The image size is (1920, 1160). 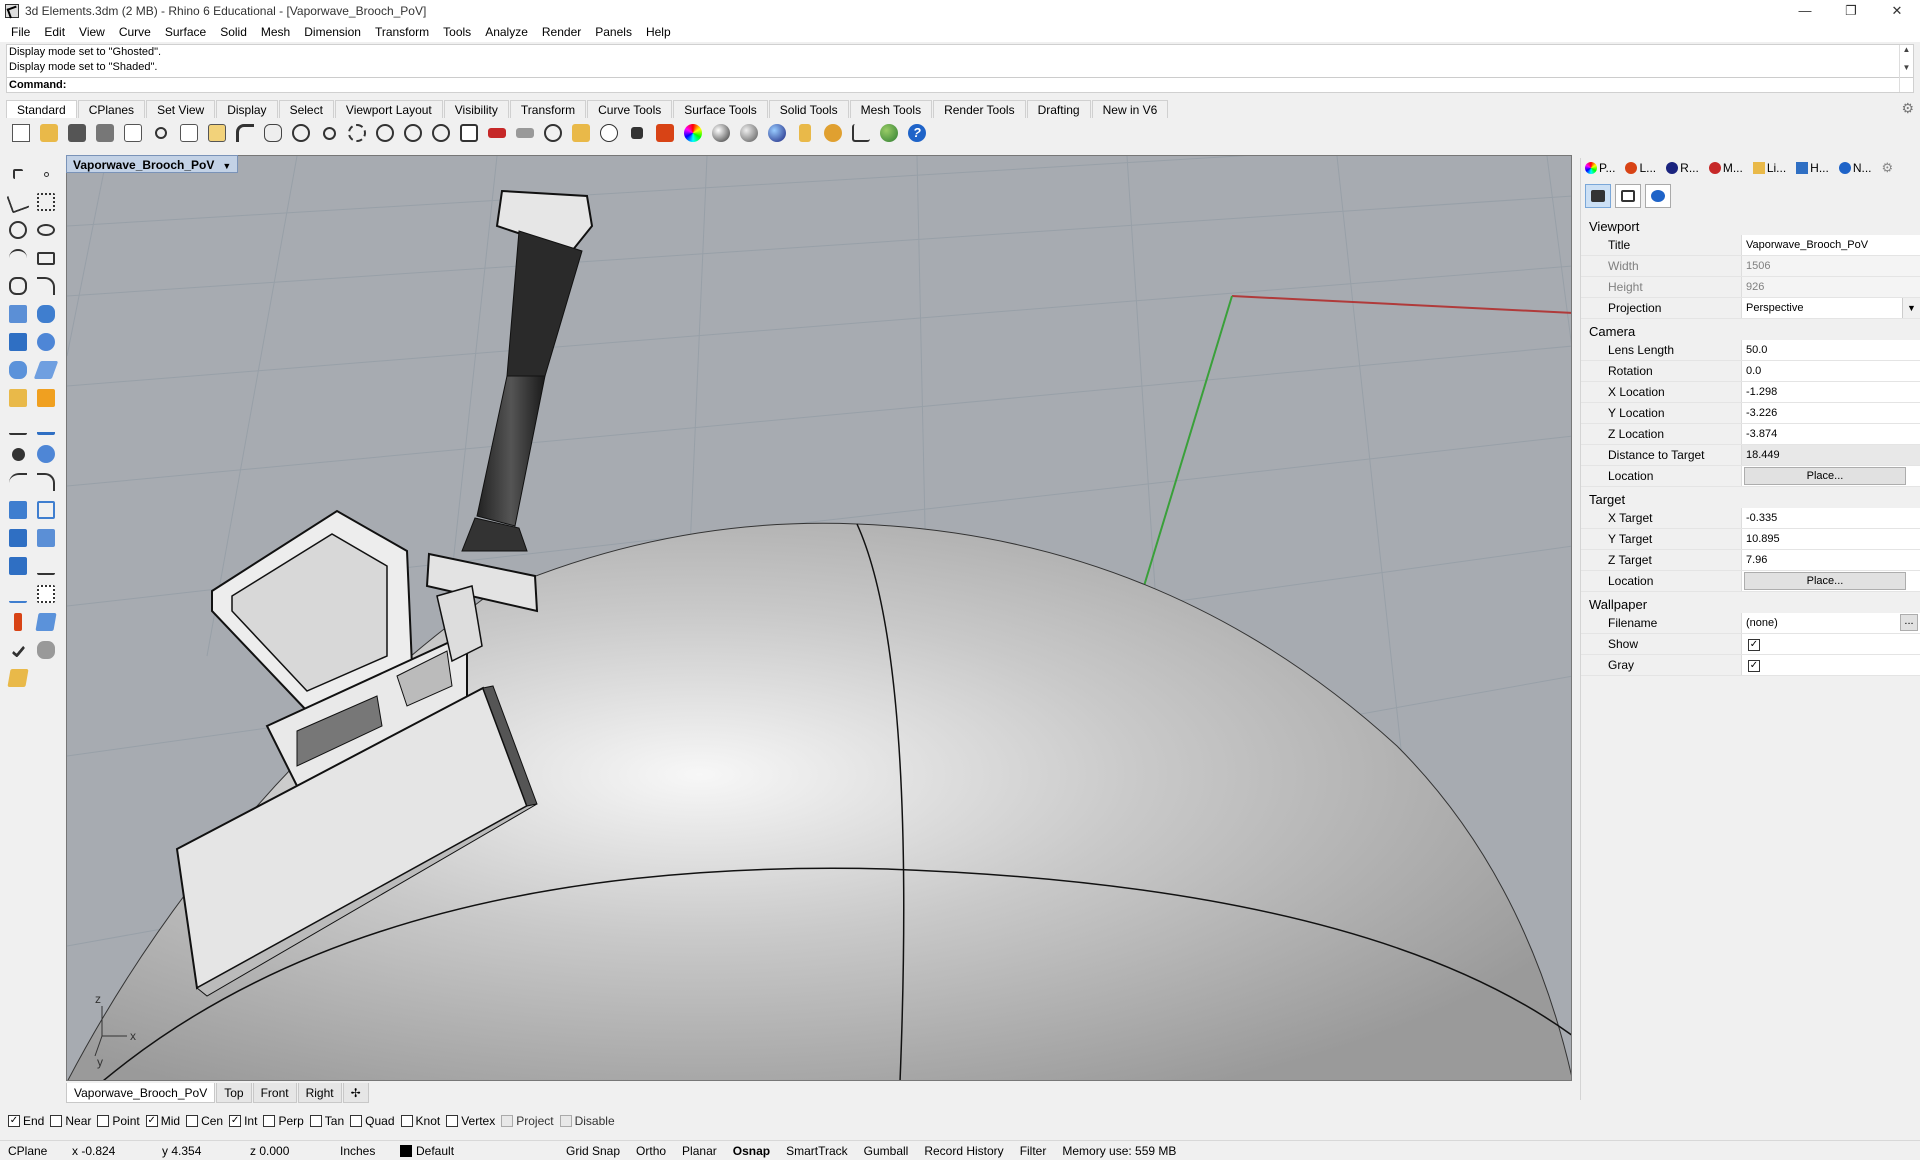 I want to click on viewport-tab-front: Front, so click(x=274, y=1093).